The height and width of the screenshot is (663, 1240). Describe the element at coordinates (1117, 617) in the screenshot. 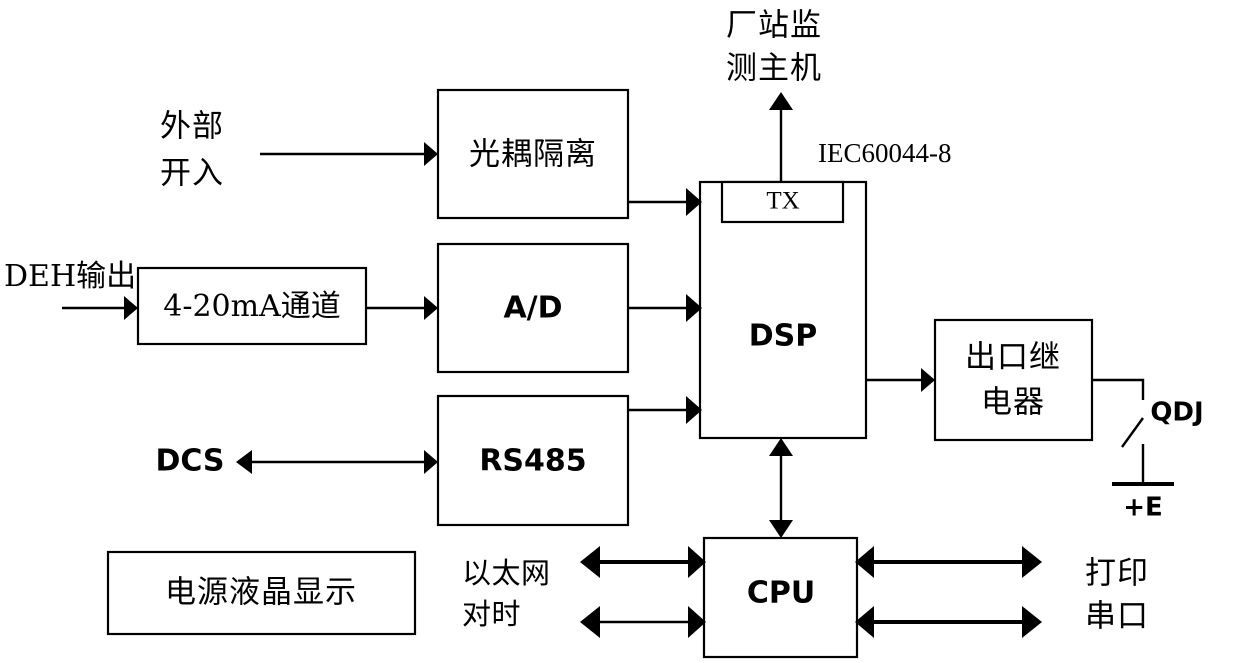

I see `serial-port-label: 串口` at that location.